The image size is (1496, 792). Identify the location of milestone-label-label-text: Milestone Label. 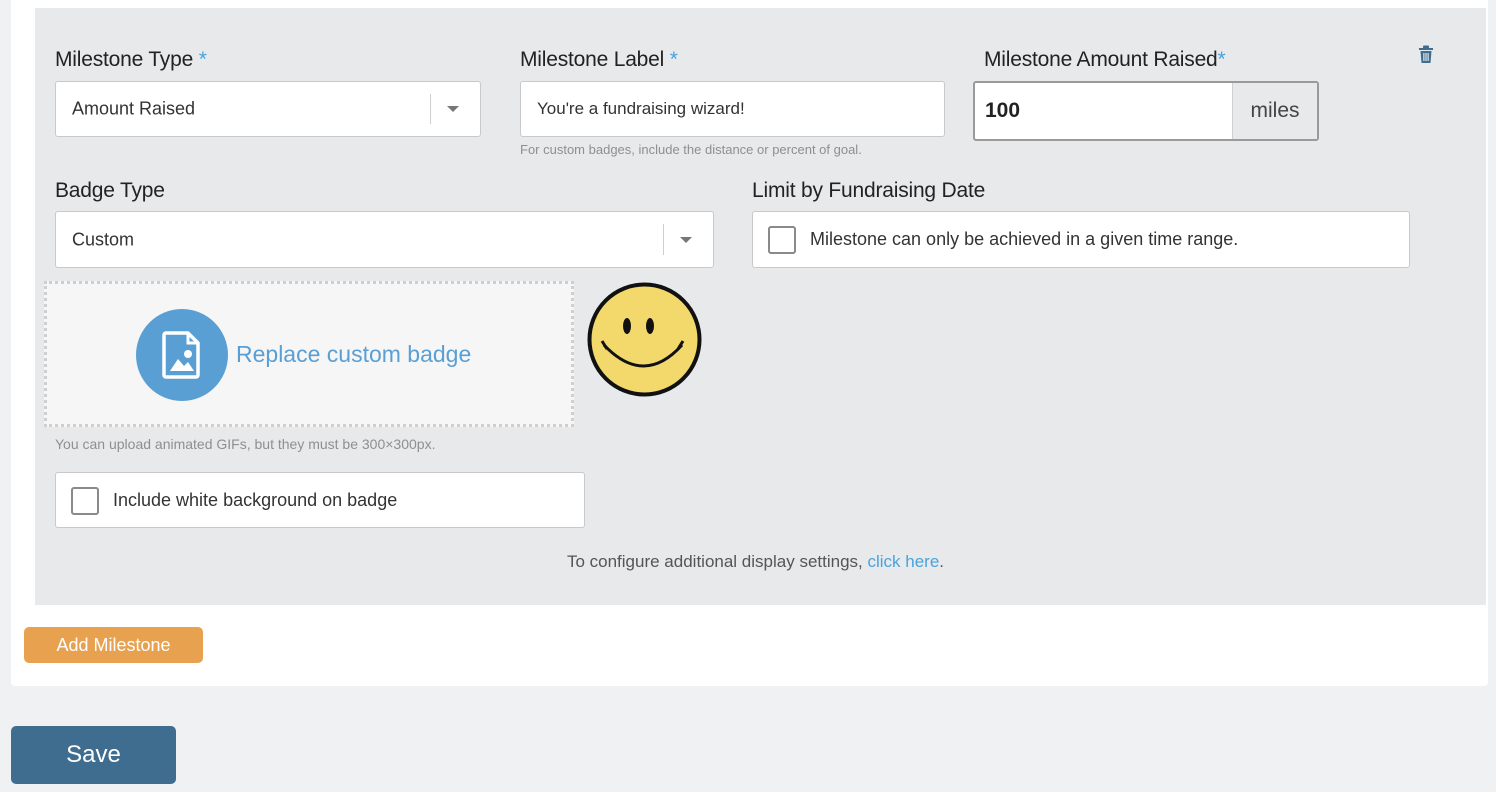
(592, 59).